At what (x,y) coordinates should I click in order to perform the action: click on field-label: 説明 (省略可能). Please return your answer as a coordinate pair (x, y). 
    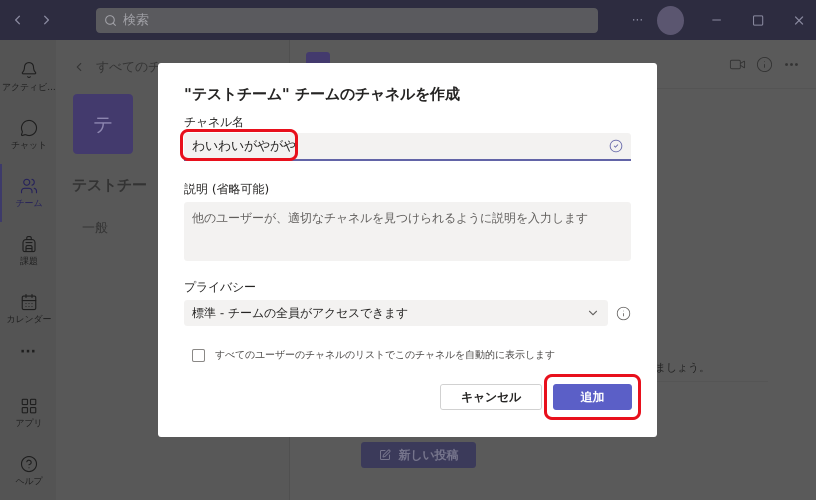
    Looking at the image, I should click on (227, 189).